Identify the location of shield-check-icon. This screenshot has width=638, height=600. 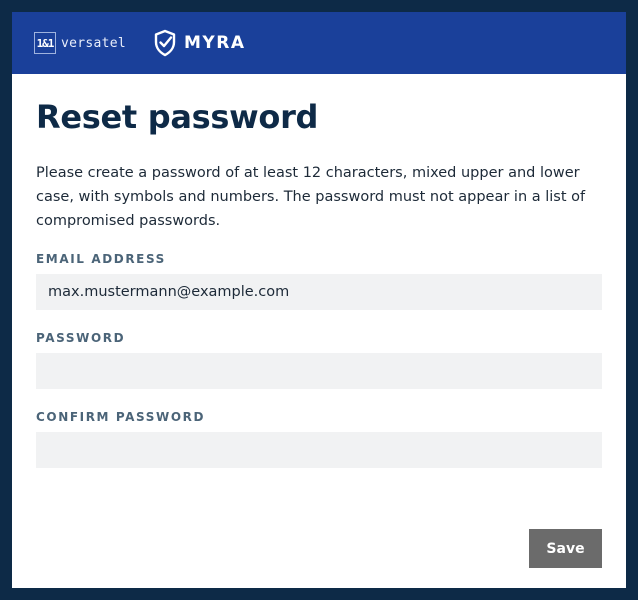
(165, 43).